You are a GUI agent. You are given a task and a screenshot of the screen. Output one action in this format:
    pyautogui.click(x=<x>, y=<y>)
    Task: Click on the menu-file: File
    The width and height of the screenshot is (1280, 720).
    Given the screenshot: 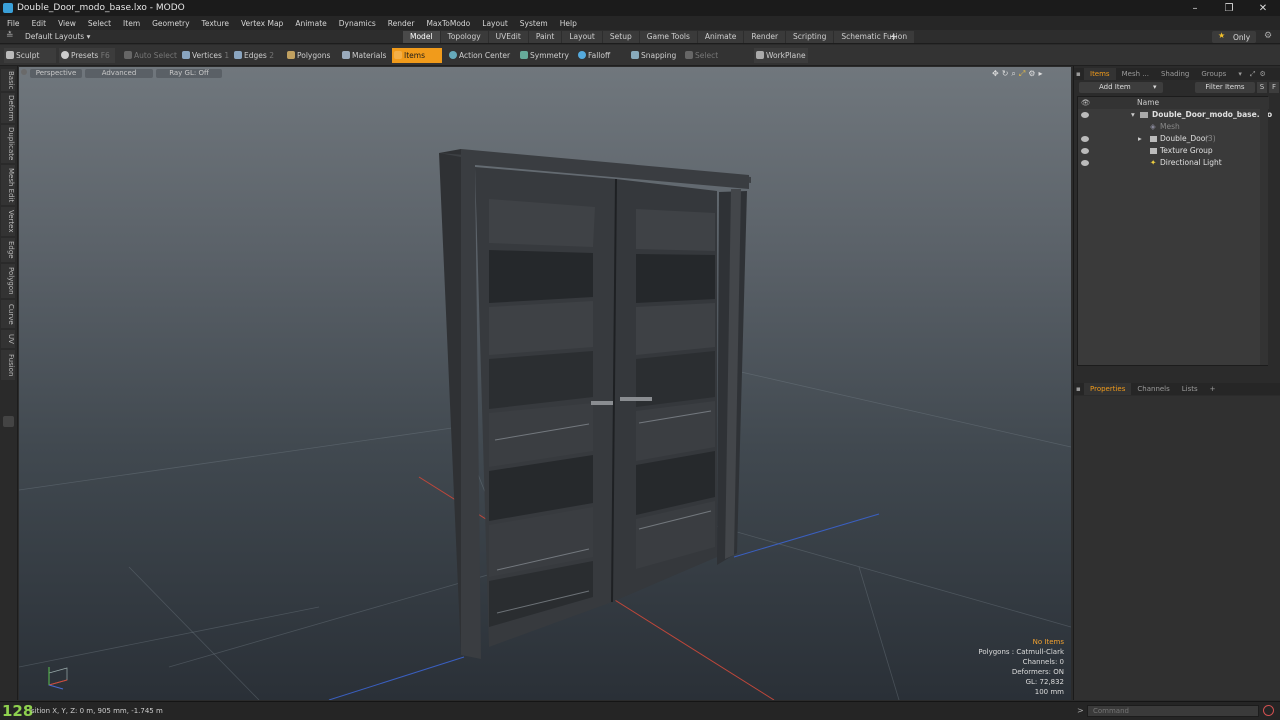 What is the action you would take?
    pyautogui.click(x=12, y=23)
    